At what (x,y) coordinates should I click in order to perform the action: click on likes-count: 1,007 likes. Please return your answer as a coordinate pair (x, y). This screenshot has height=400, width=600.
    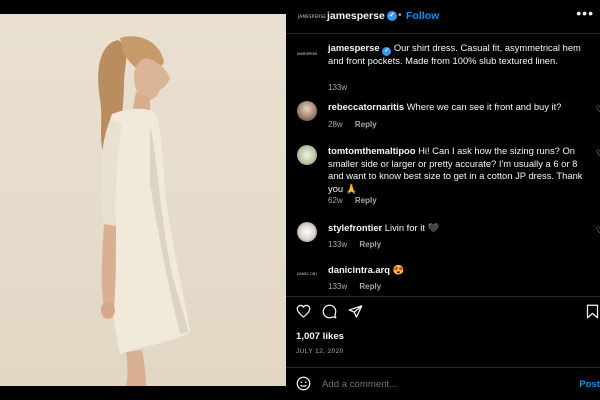
    Looking at the image, I should click on (320, 336).